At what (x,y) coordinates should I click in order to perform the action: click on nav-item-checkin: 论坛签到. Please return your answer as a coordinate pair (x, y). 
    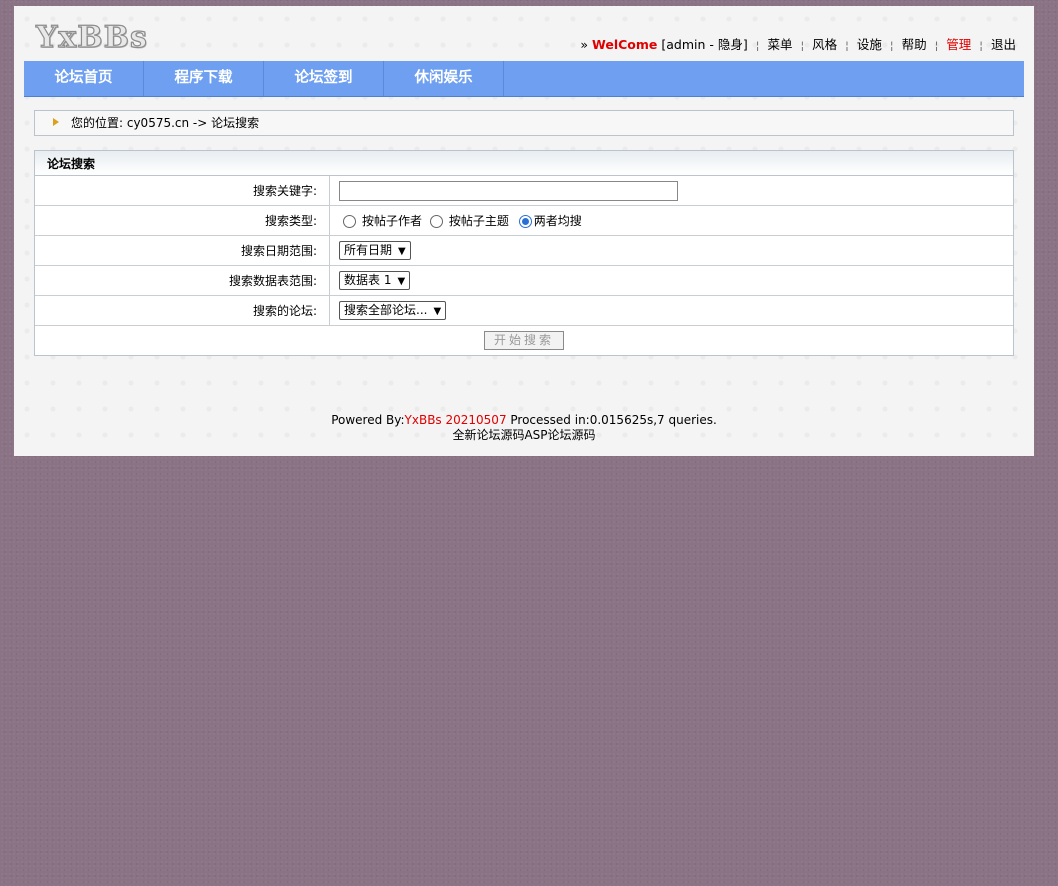
    Looking at the image, I should click on (324, 78).